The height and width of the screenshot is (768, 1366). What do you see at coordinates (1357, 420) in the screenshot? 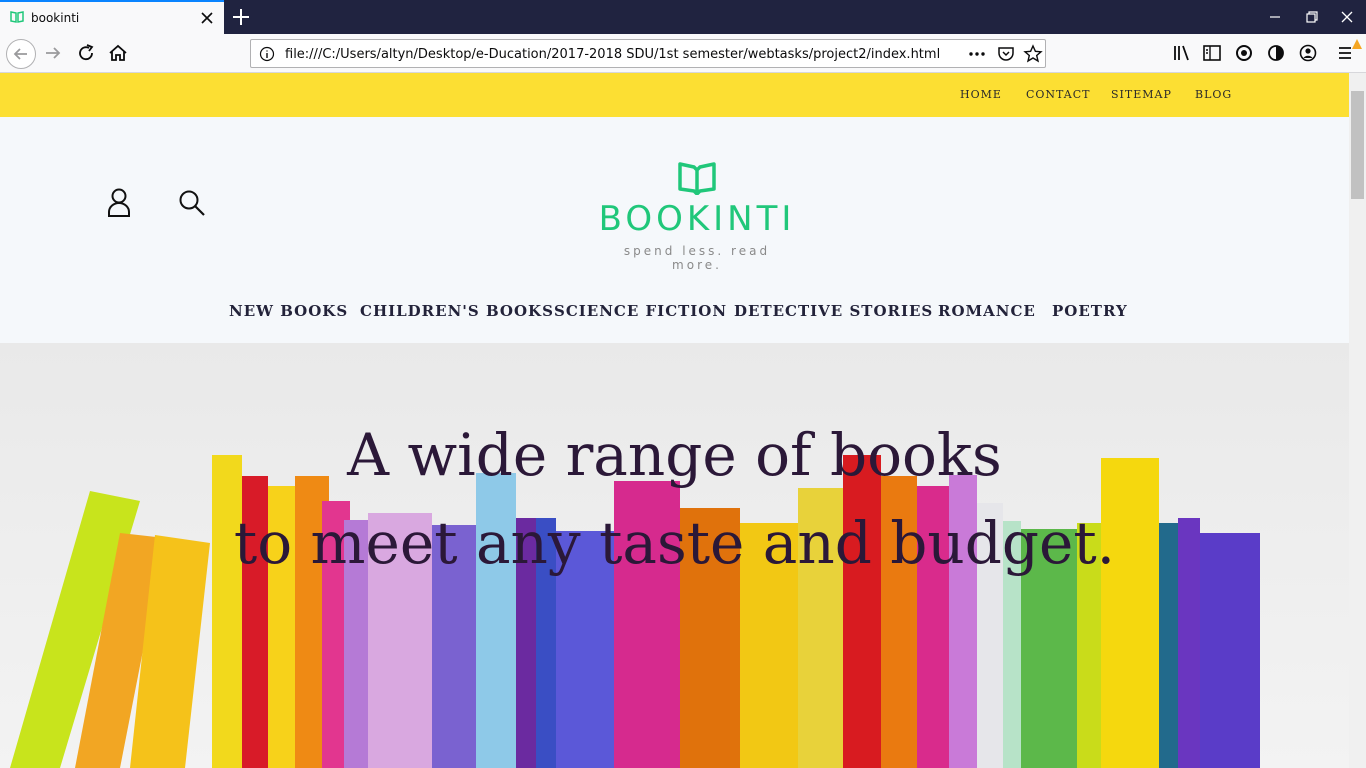
I see `vertical-scrollbar` at bounding box center [1357, 420].